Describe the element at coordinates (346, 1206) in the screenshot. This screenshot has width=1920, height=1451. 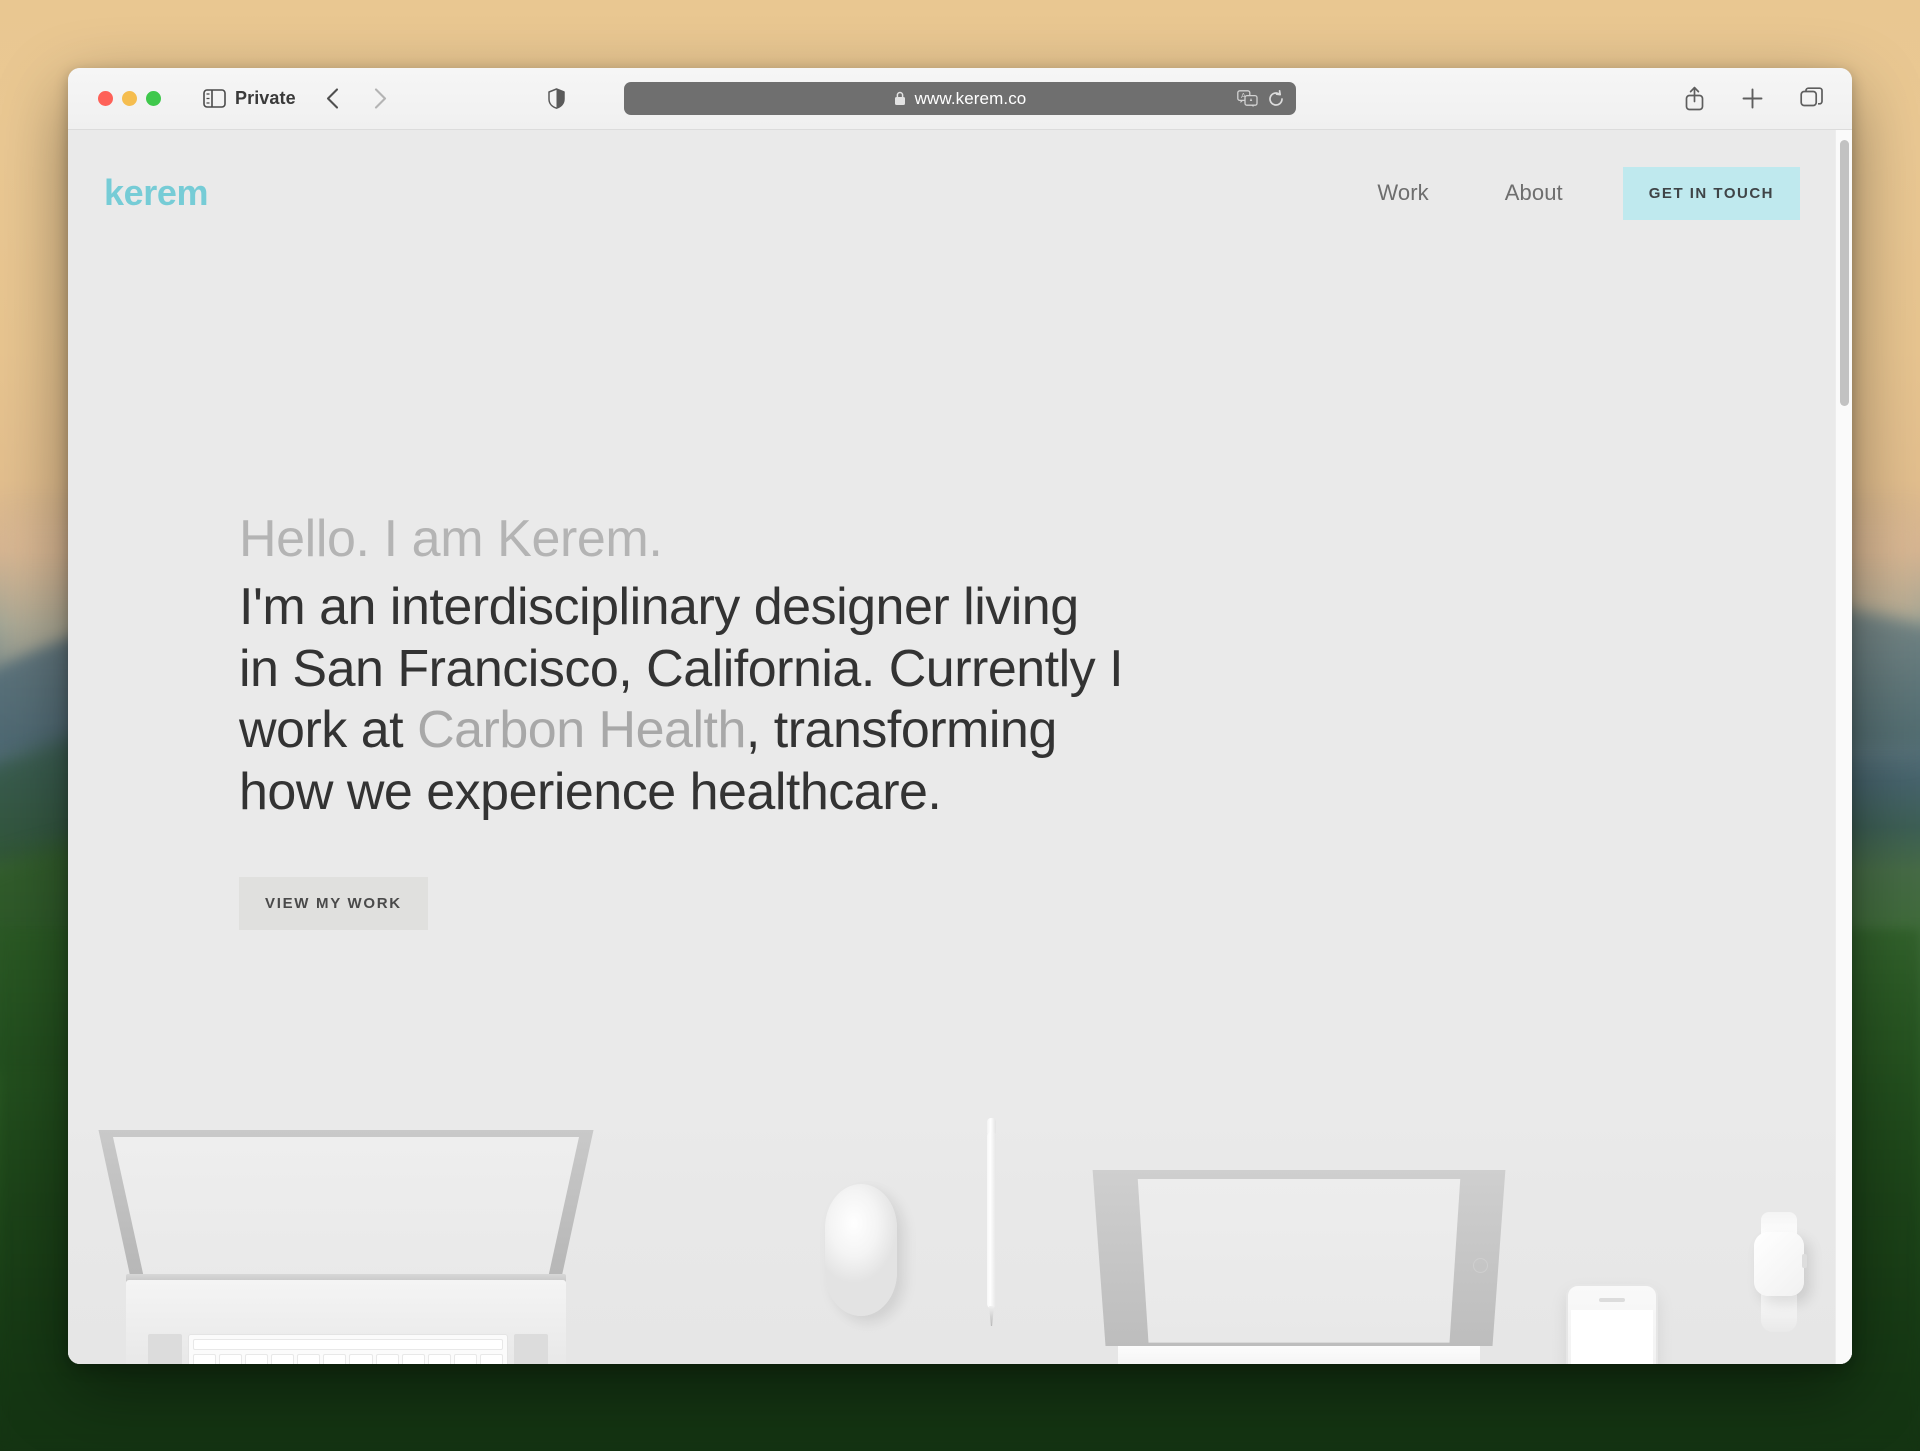
I see `macbook-screen` at that location.